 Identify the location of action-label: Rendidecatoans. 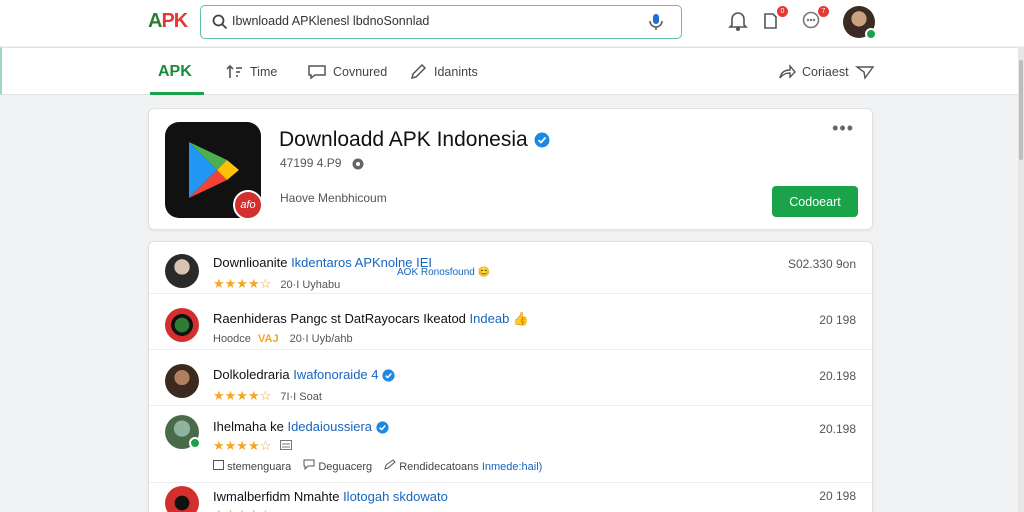
(439, 467).